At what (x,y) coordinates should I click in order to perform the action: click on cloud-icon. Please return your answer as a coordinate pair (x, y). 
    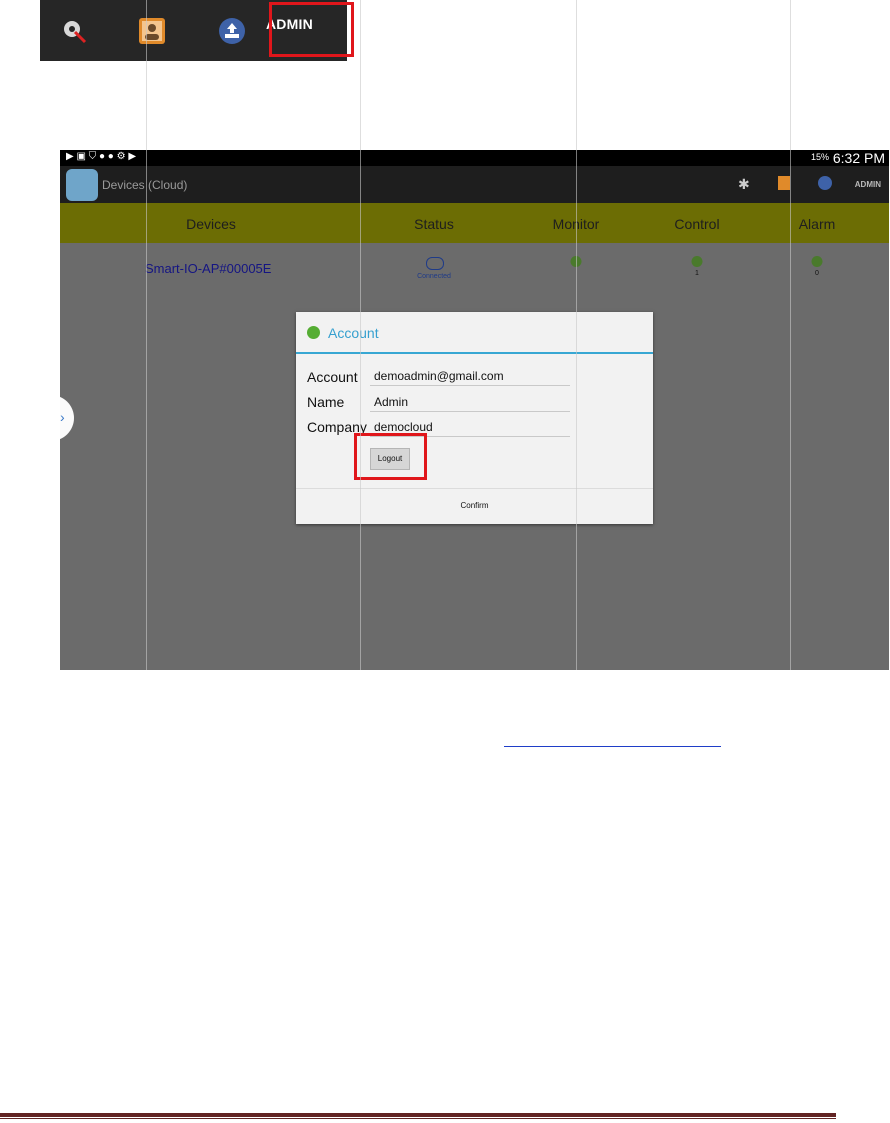
    Looking at the image, I should click on (435, 263).